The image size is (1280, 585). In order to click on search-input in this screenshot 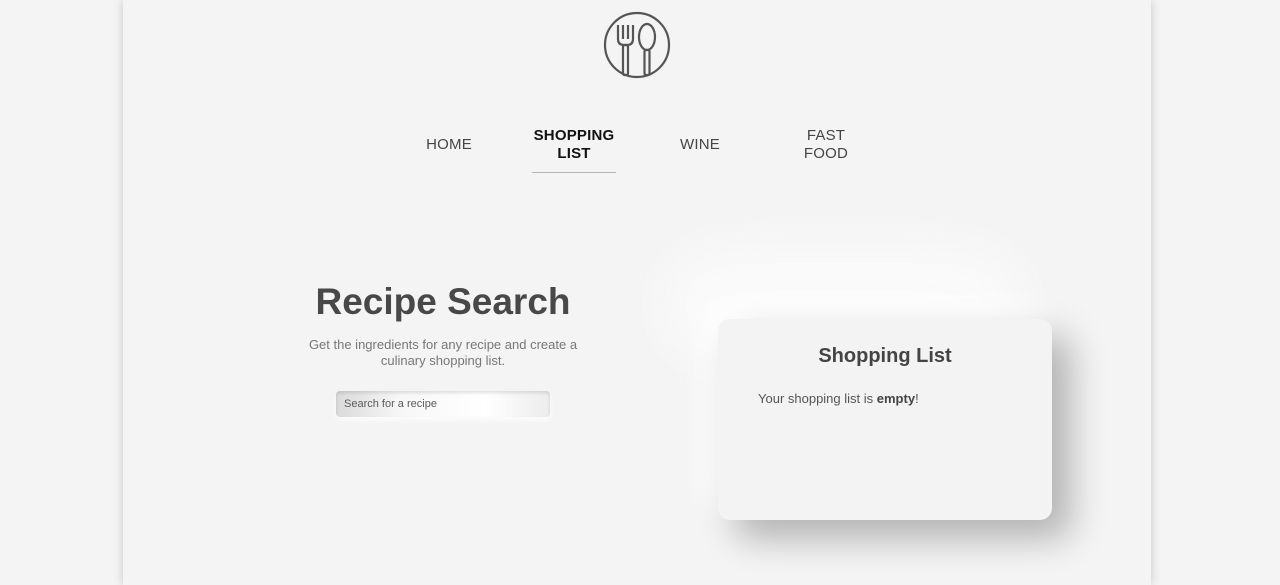, I will do `click(443, 404)`.